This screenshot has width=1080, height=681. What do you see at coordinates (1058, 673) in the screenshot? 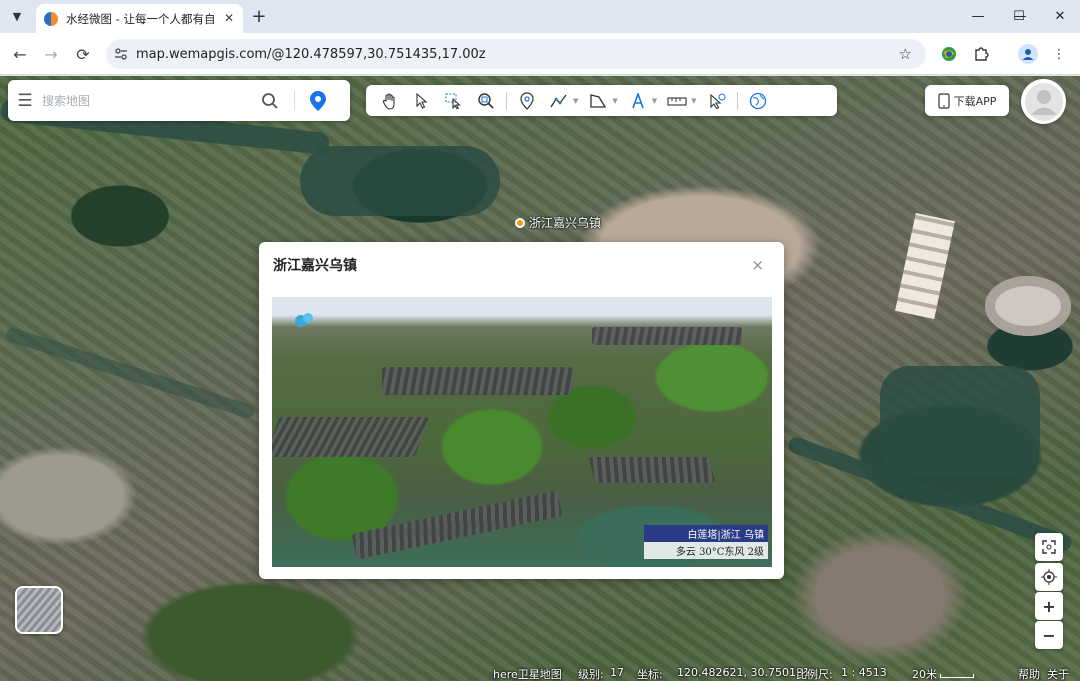
I see `about-link: 关于` at bounding box center [1058, 673].